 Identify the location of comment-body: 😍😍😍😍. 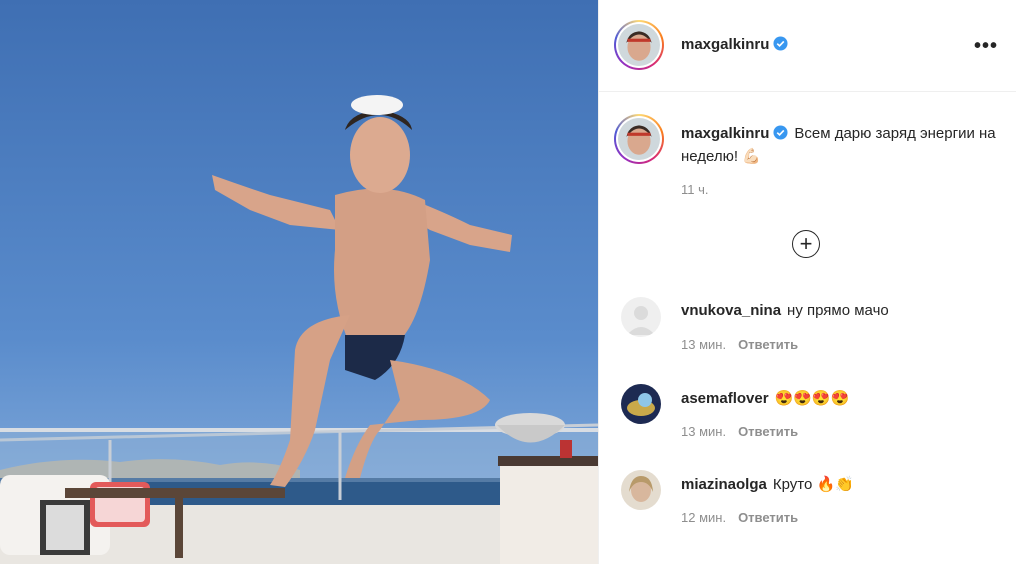
(812, 398).